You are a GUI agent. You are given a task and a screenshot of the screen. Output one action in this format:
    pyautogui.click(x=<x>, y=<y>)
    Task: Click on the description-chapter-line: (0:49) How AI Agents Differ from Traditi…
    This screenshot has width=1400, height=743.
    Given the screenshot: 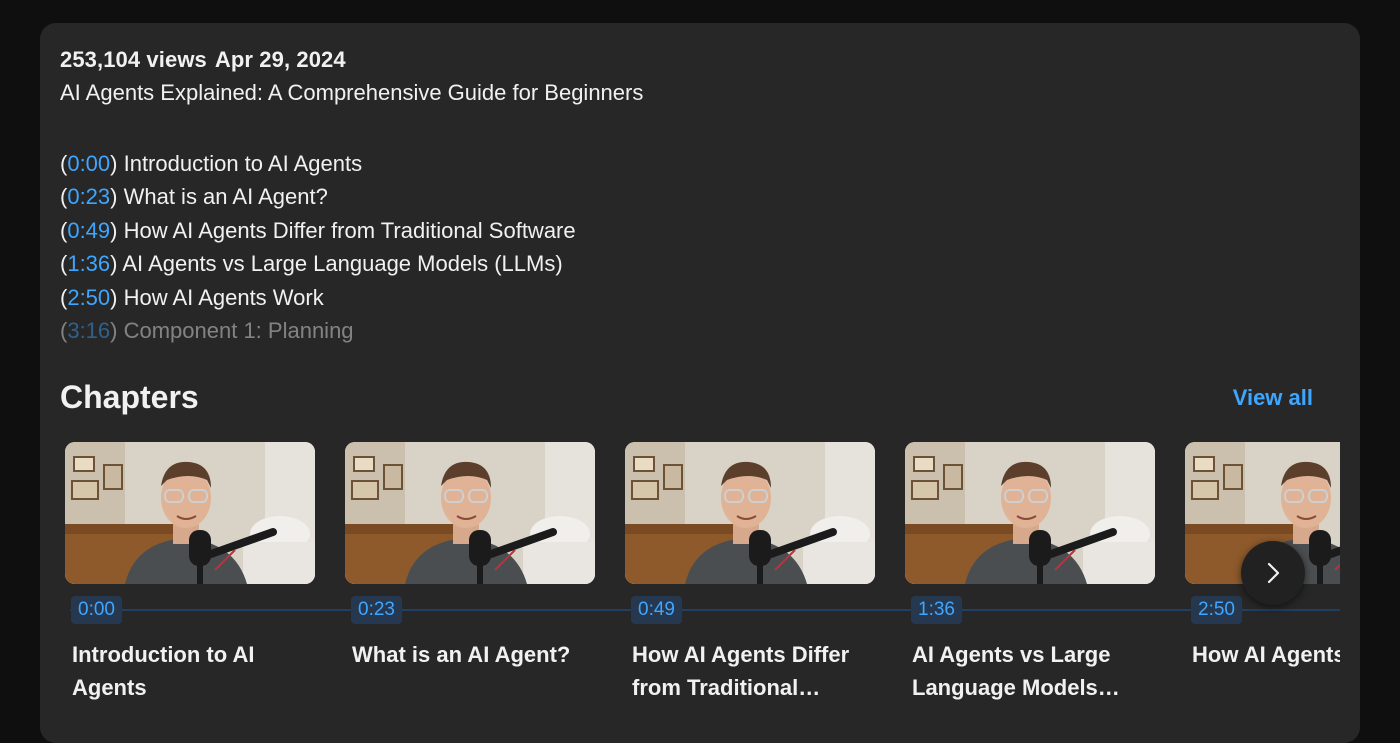 What is the action you would take?
    pyautogui.click(x=510, y=230)
    